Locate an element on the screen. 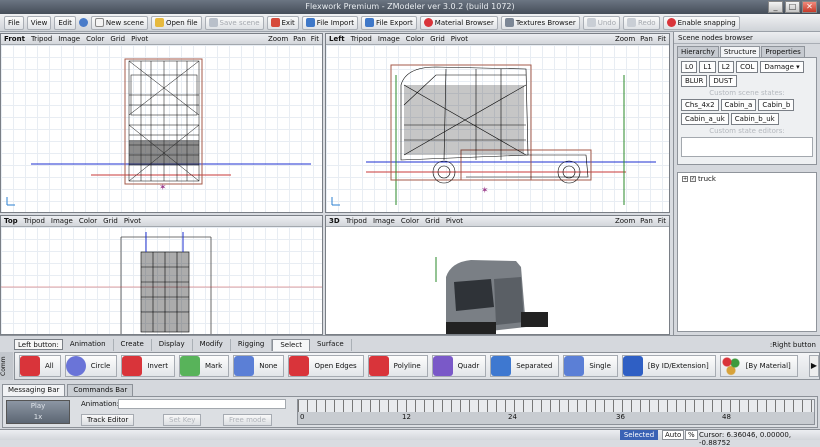 The image size is (820, 447). select-all-button: All is located at coordinates (40, 366).